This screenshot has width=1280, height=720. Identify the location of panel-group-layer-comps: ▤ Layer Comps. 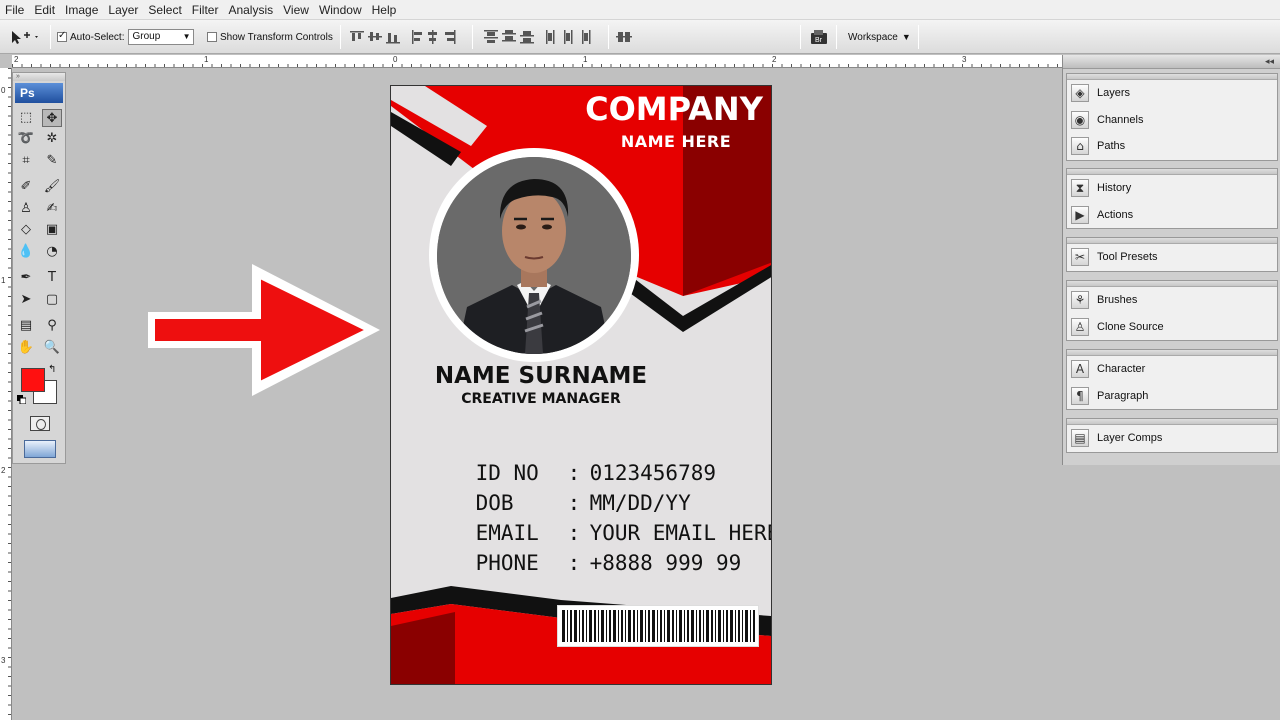
(1172, 435).